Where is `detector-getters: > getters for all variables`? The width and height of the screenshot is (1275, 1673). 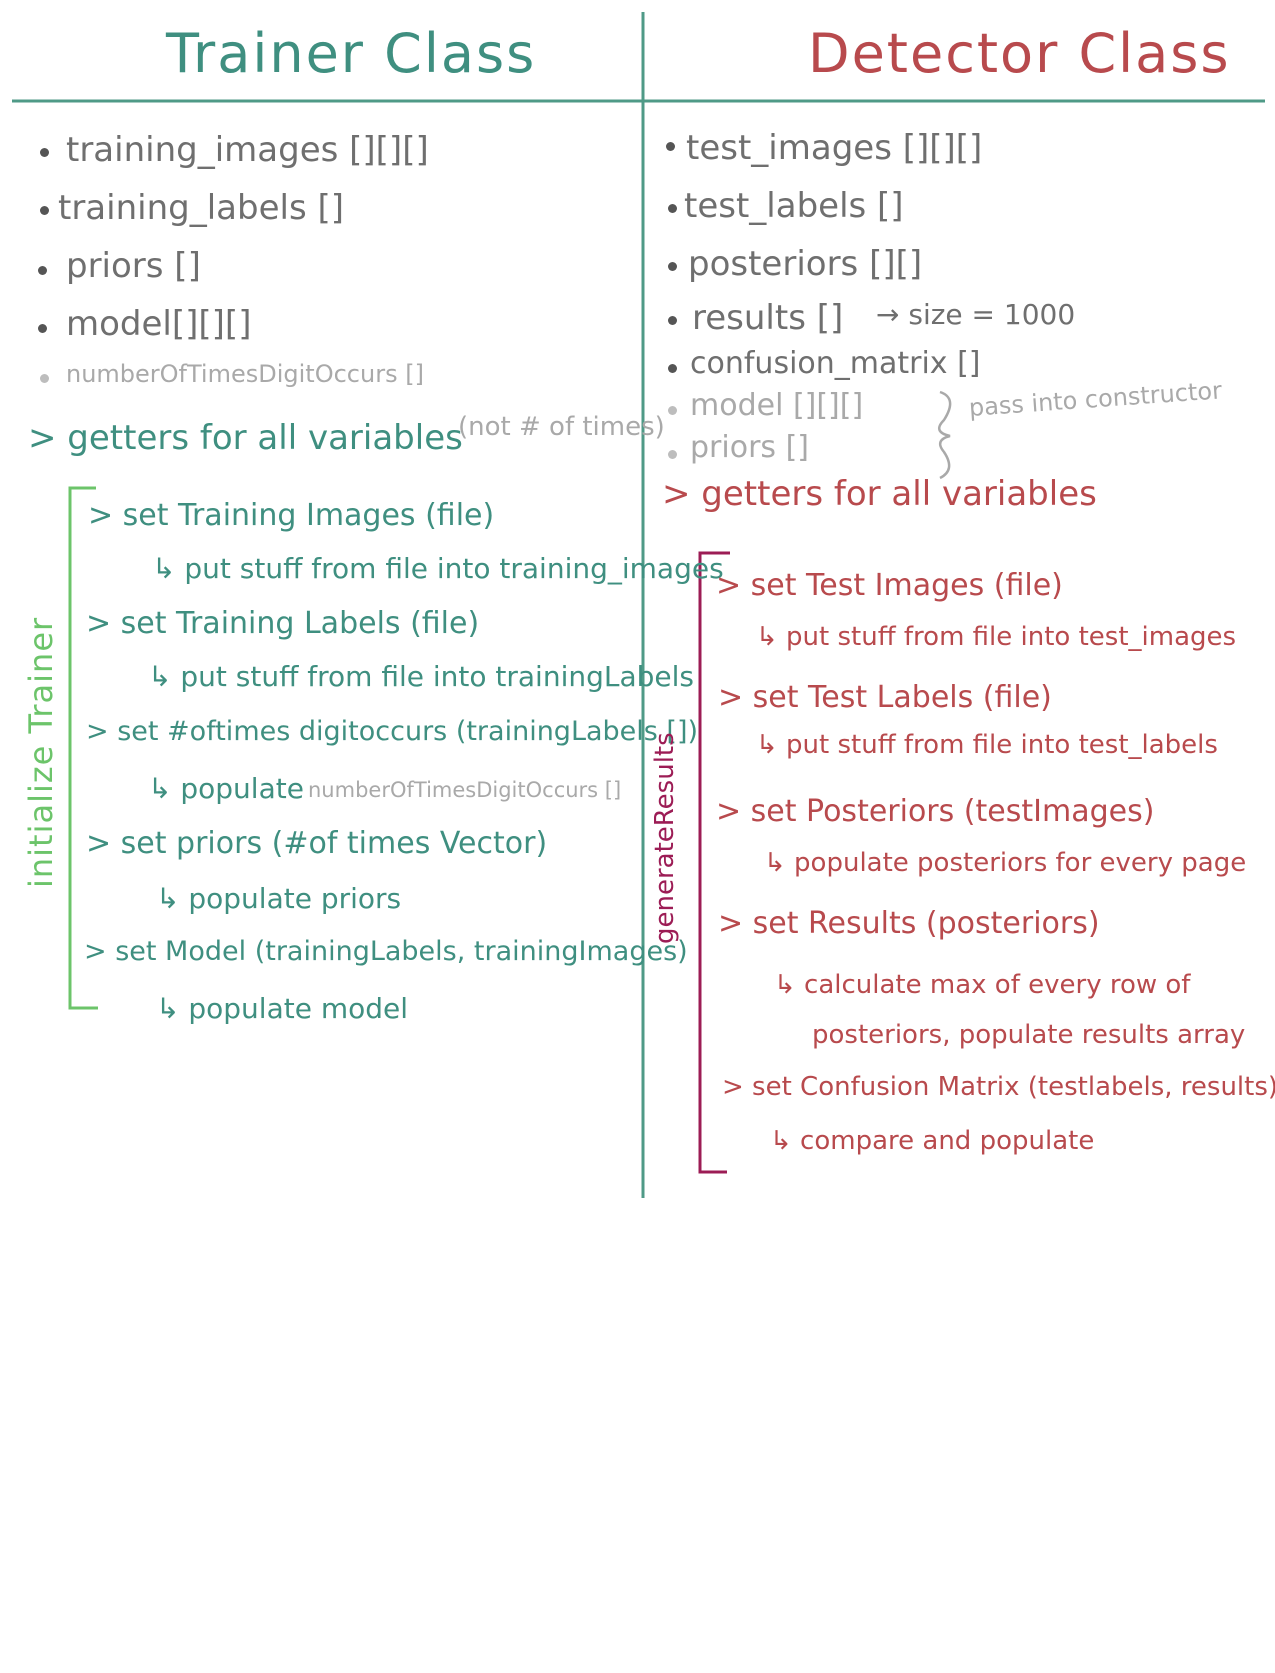
detector-getters: > getters for all variables is located at coordinates (879, 494).